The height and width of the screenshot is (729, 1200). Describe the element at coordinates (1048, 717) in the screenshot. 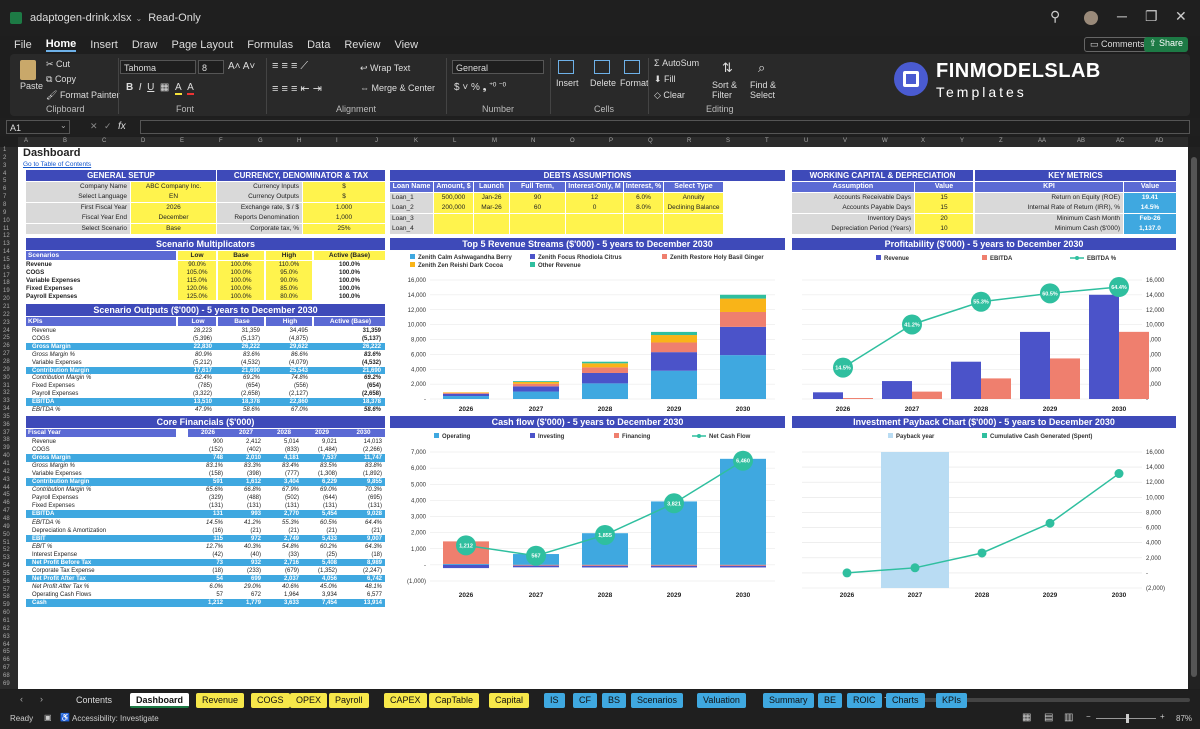

I see `page-layout-icon: ▤` at that location.